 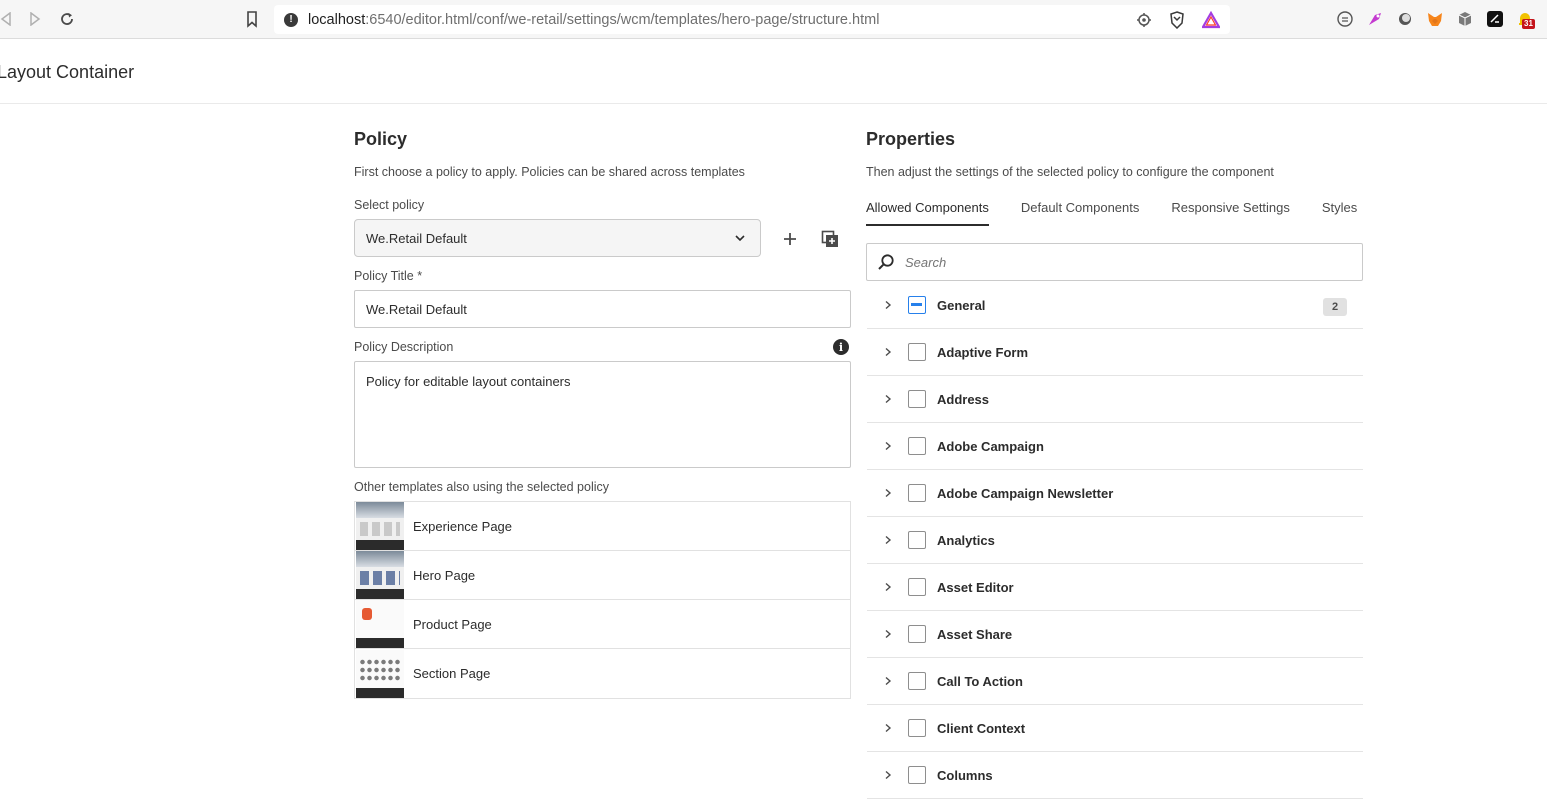 What do you see at coordinates (1115, 446) in the screenshot?
I see `component-group-adobe-campaign: Adobe Campaign` at bounding box center [1115, 446].